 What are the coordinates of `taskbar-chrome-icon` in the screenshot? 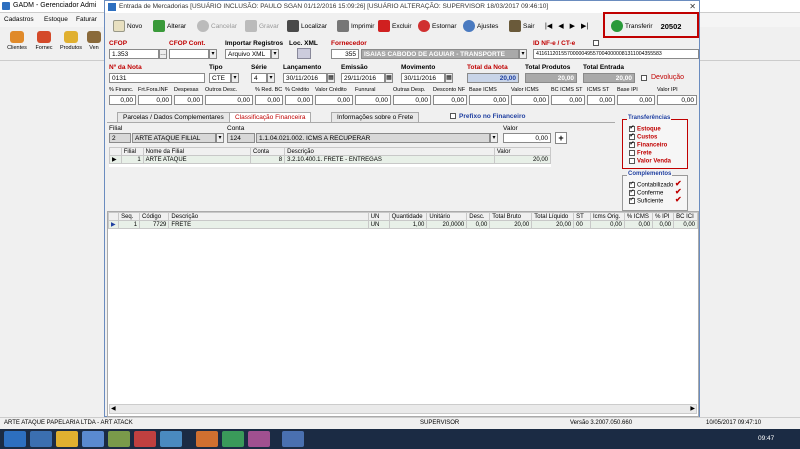 It's located at (233, 439).